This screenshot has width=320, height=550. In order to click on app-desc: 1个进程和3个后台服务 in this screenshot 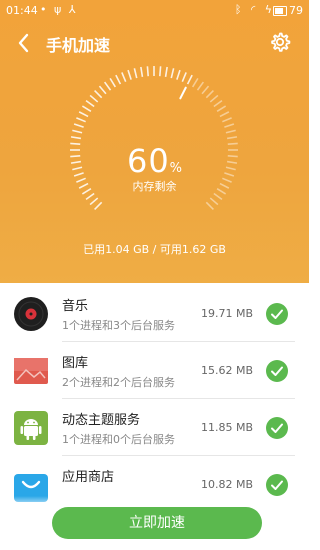, I will do `click(118, 325)`.